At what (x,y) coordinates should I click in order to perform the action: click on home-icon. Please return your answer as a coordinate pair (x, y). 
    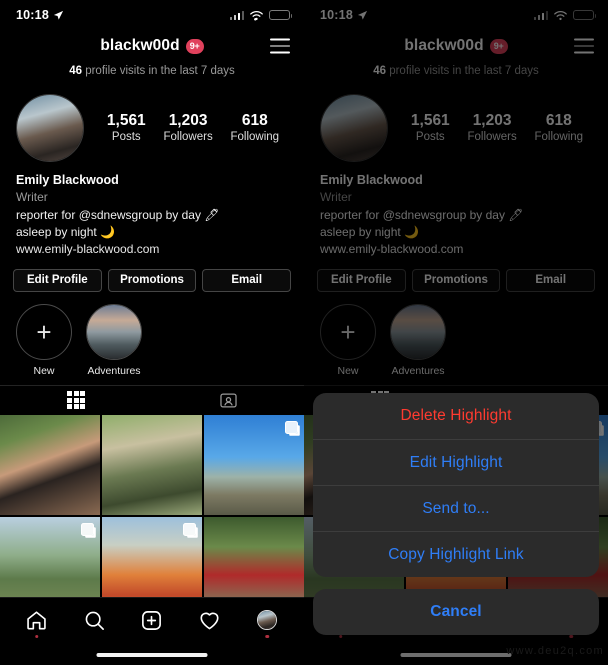
    Looking at the image, I should click on (37, 619).